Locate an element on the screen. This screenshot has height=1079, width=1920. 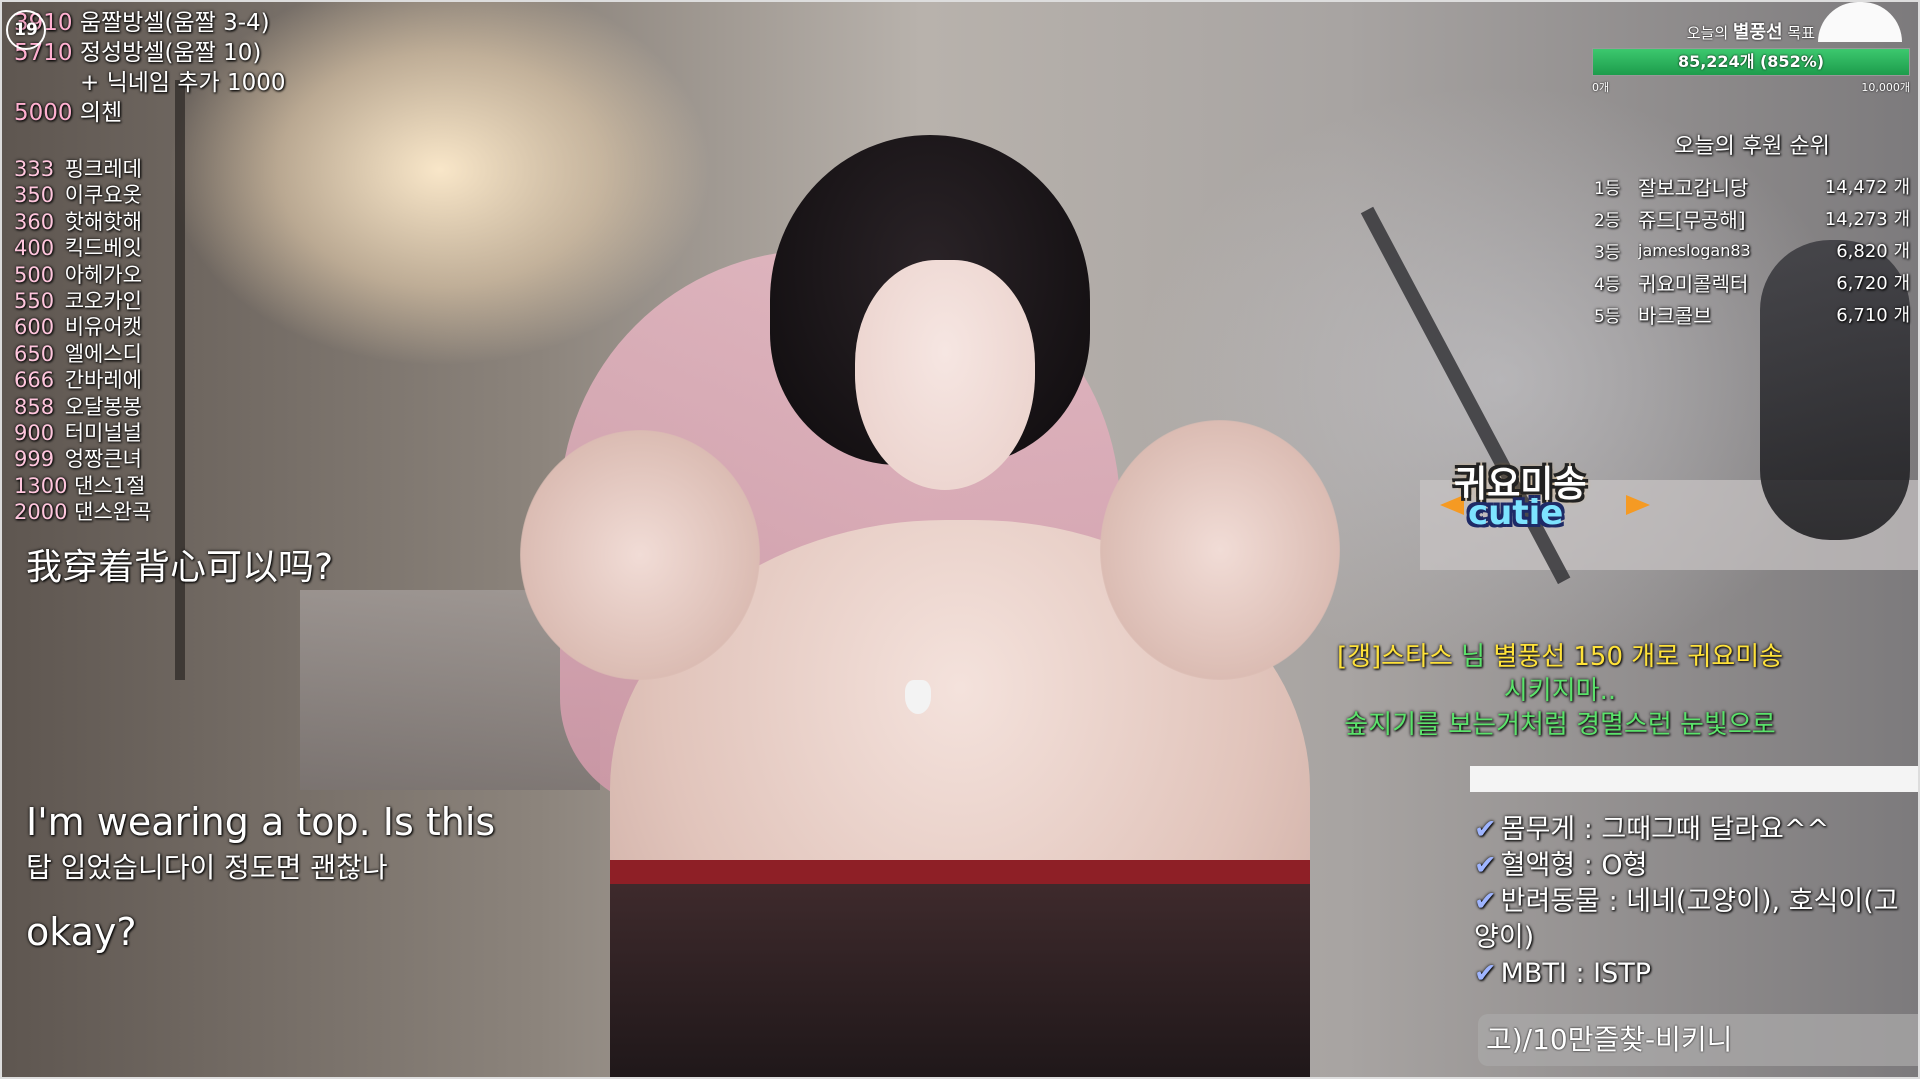
dance-menu-label: 터미널널 is located at coordinates (103, 433).